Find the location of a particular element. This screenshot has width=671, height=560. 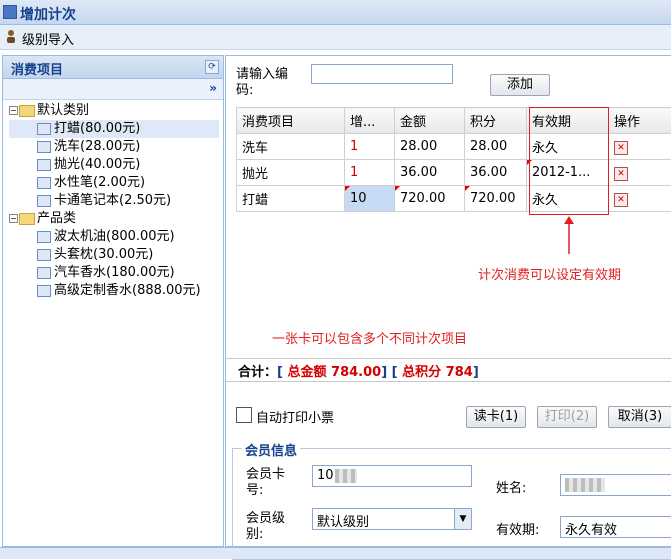

total-amount: 总金额 784.00 is located at coordinates (335, 372).